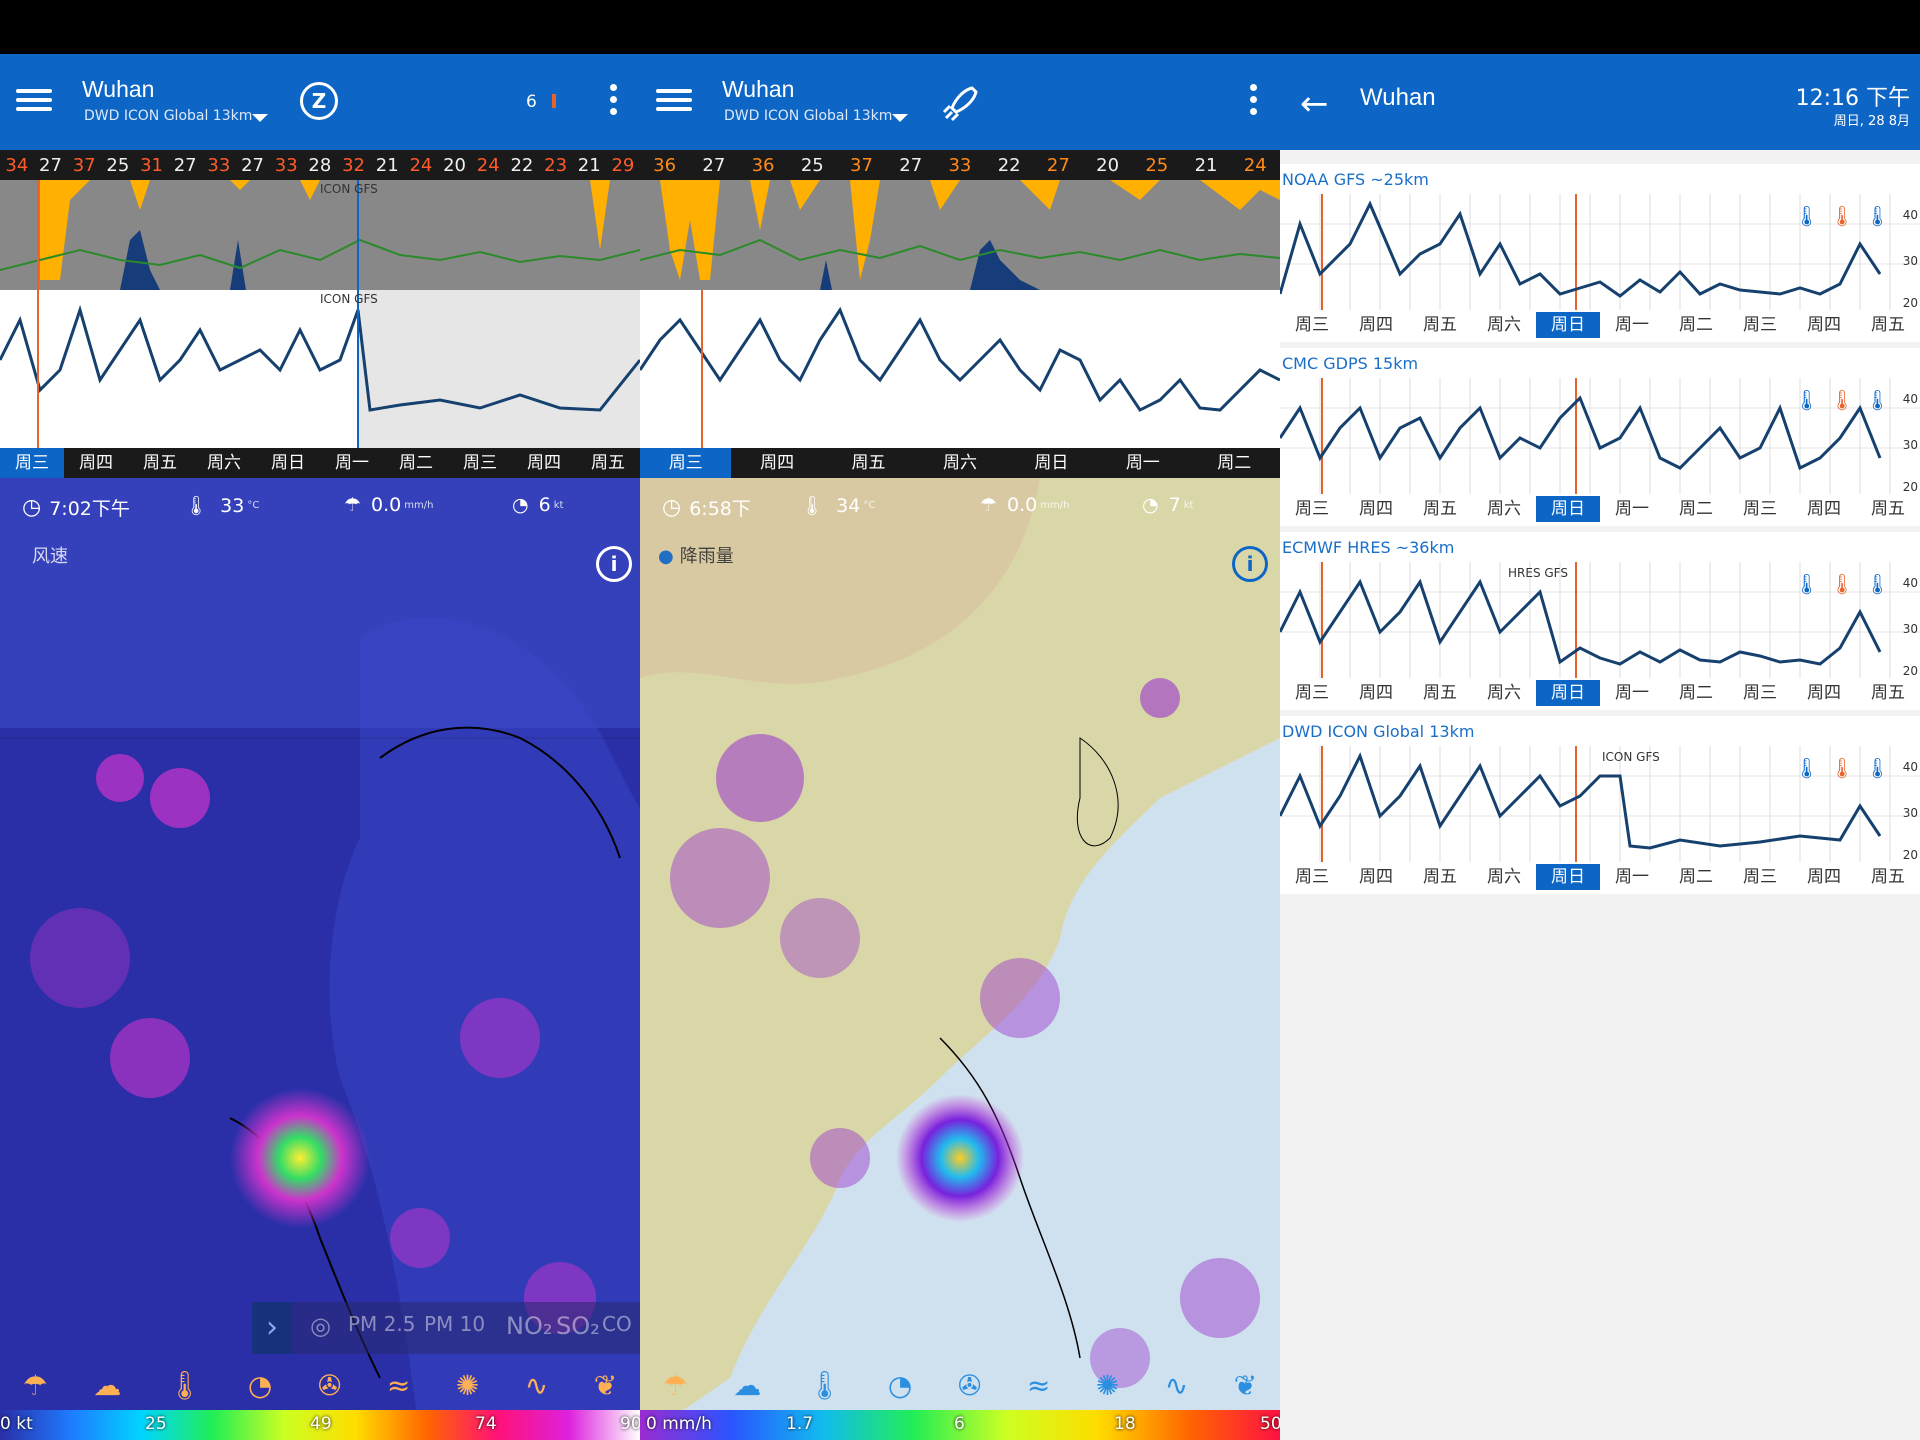 The image size is (1920, 1440). Describe the element at coordinates (1314, 104) in the screenshot. I see `back-arrow-icon: ←` at that location.